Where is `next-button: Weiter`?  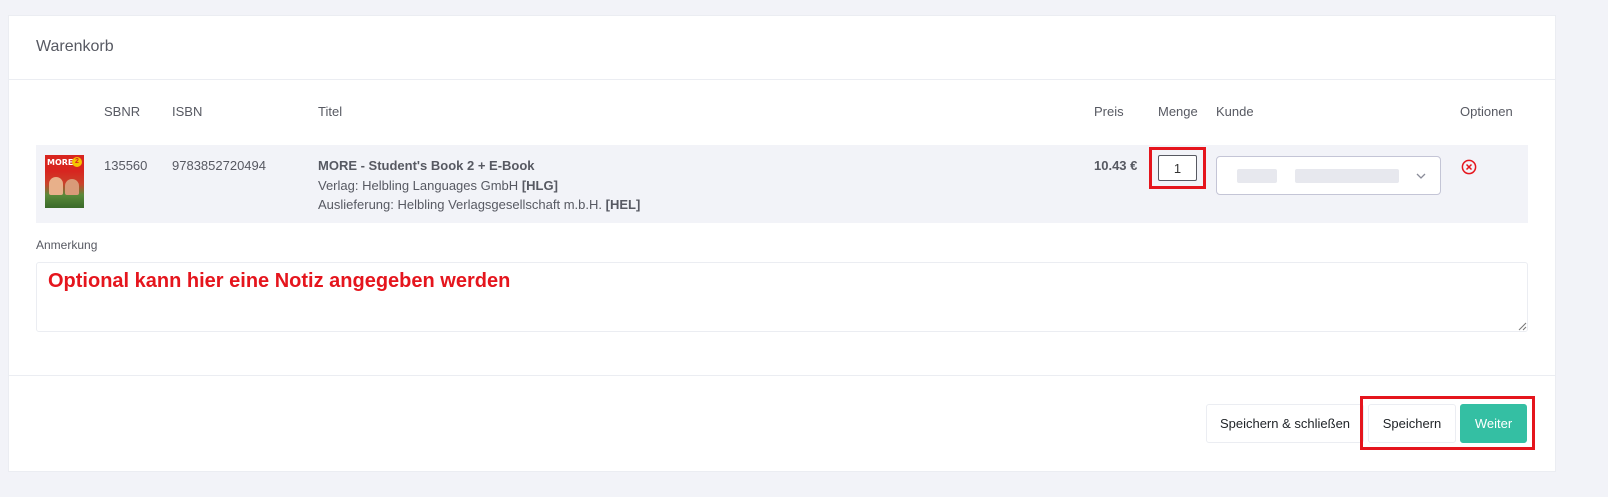 next-button: Weiter is located at coordinates (1493, 423).